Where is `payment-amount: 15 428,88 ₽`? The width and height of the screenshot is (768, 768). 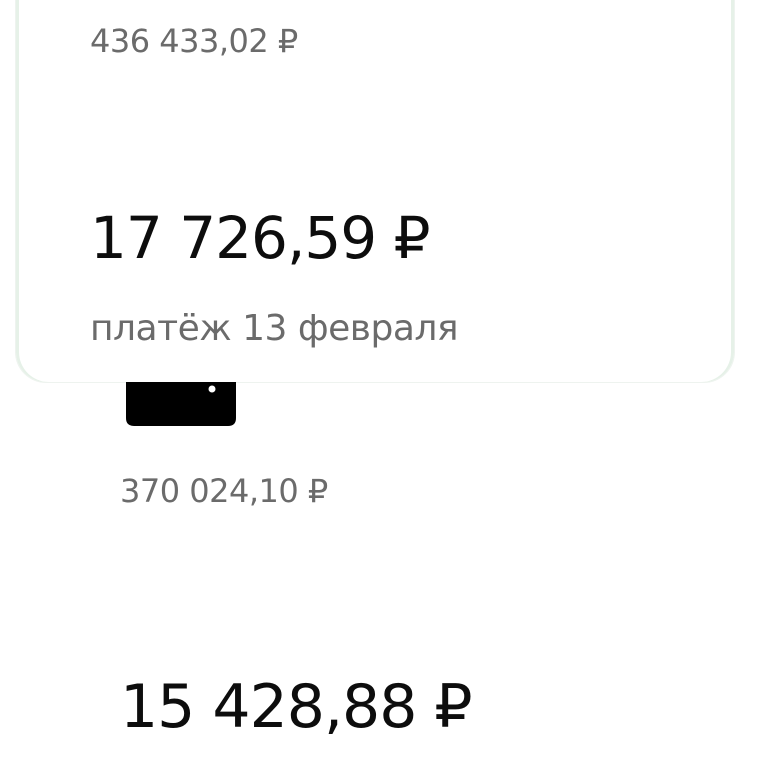 payment-amount: 15 428,88 ₽ is located at coordinates (296, 707).